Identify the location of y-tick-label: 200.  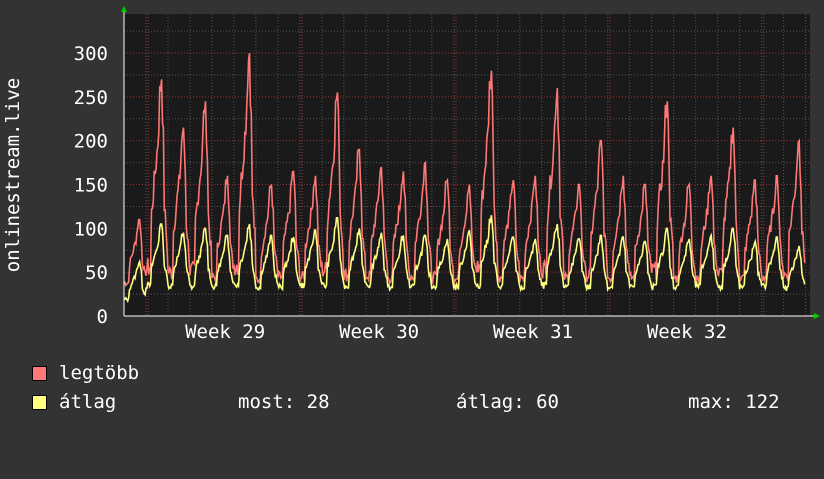
(91, 142).